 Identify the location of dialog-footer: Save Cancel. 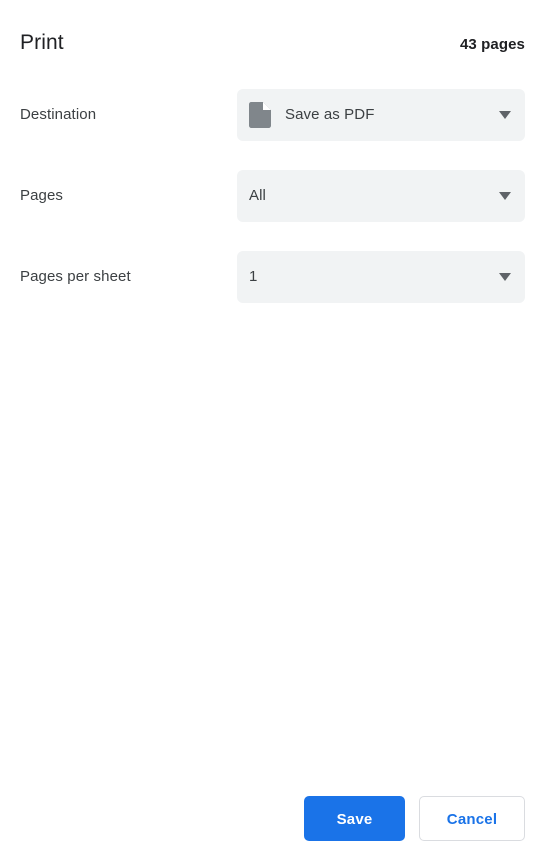
(277, 824).